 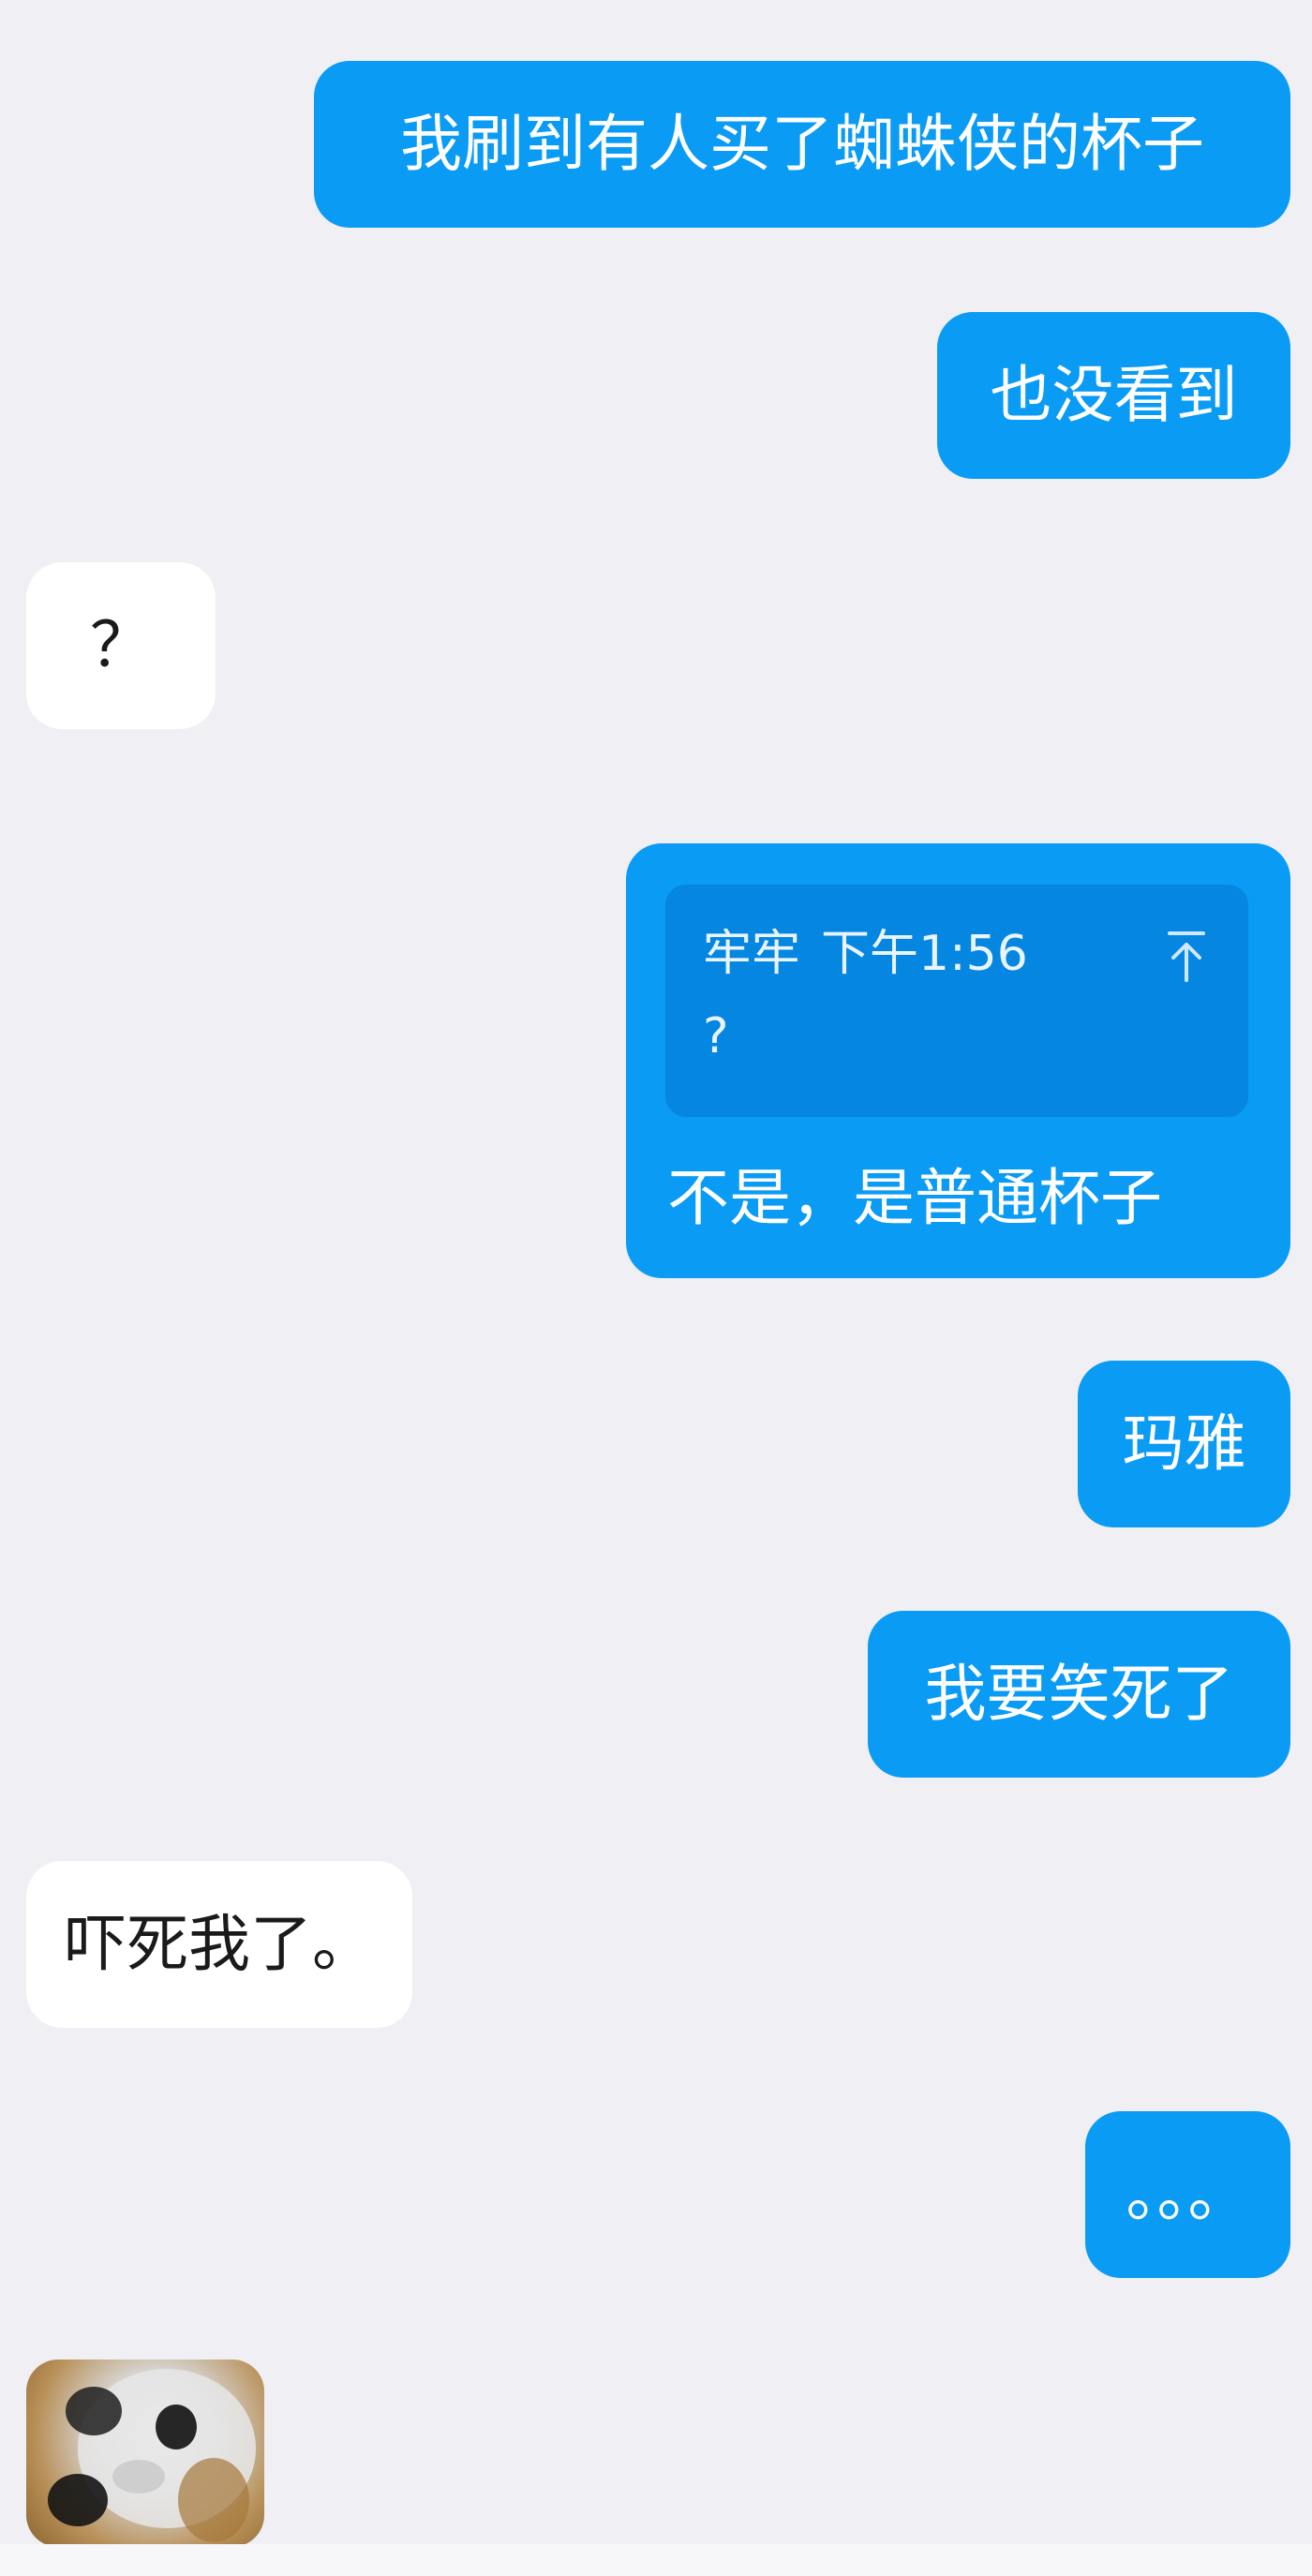 I want to click on message-bubble-outgoing: 玛雅, so click(x=1184, y=1444).